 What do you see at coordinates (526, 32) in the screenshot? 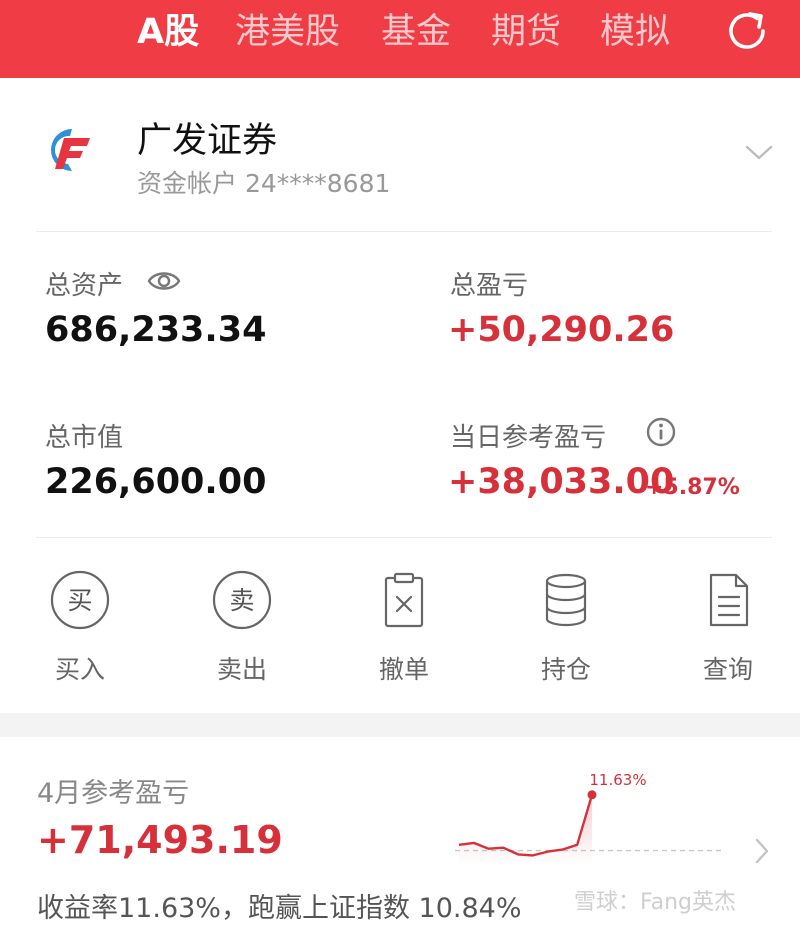
I see `tab-futures: 期货` at bounding box center [526, 32].